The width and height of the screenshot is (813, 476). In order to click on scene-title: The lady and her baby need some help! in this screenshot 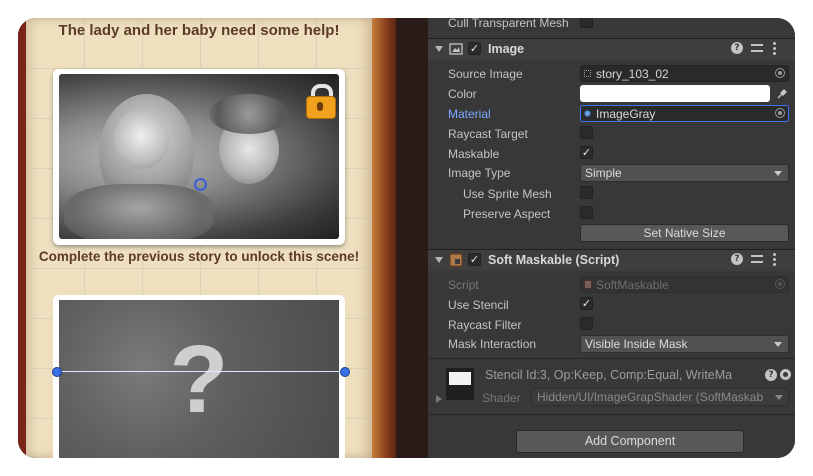, I will do `click(199, 30)`.